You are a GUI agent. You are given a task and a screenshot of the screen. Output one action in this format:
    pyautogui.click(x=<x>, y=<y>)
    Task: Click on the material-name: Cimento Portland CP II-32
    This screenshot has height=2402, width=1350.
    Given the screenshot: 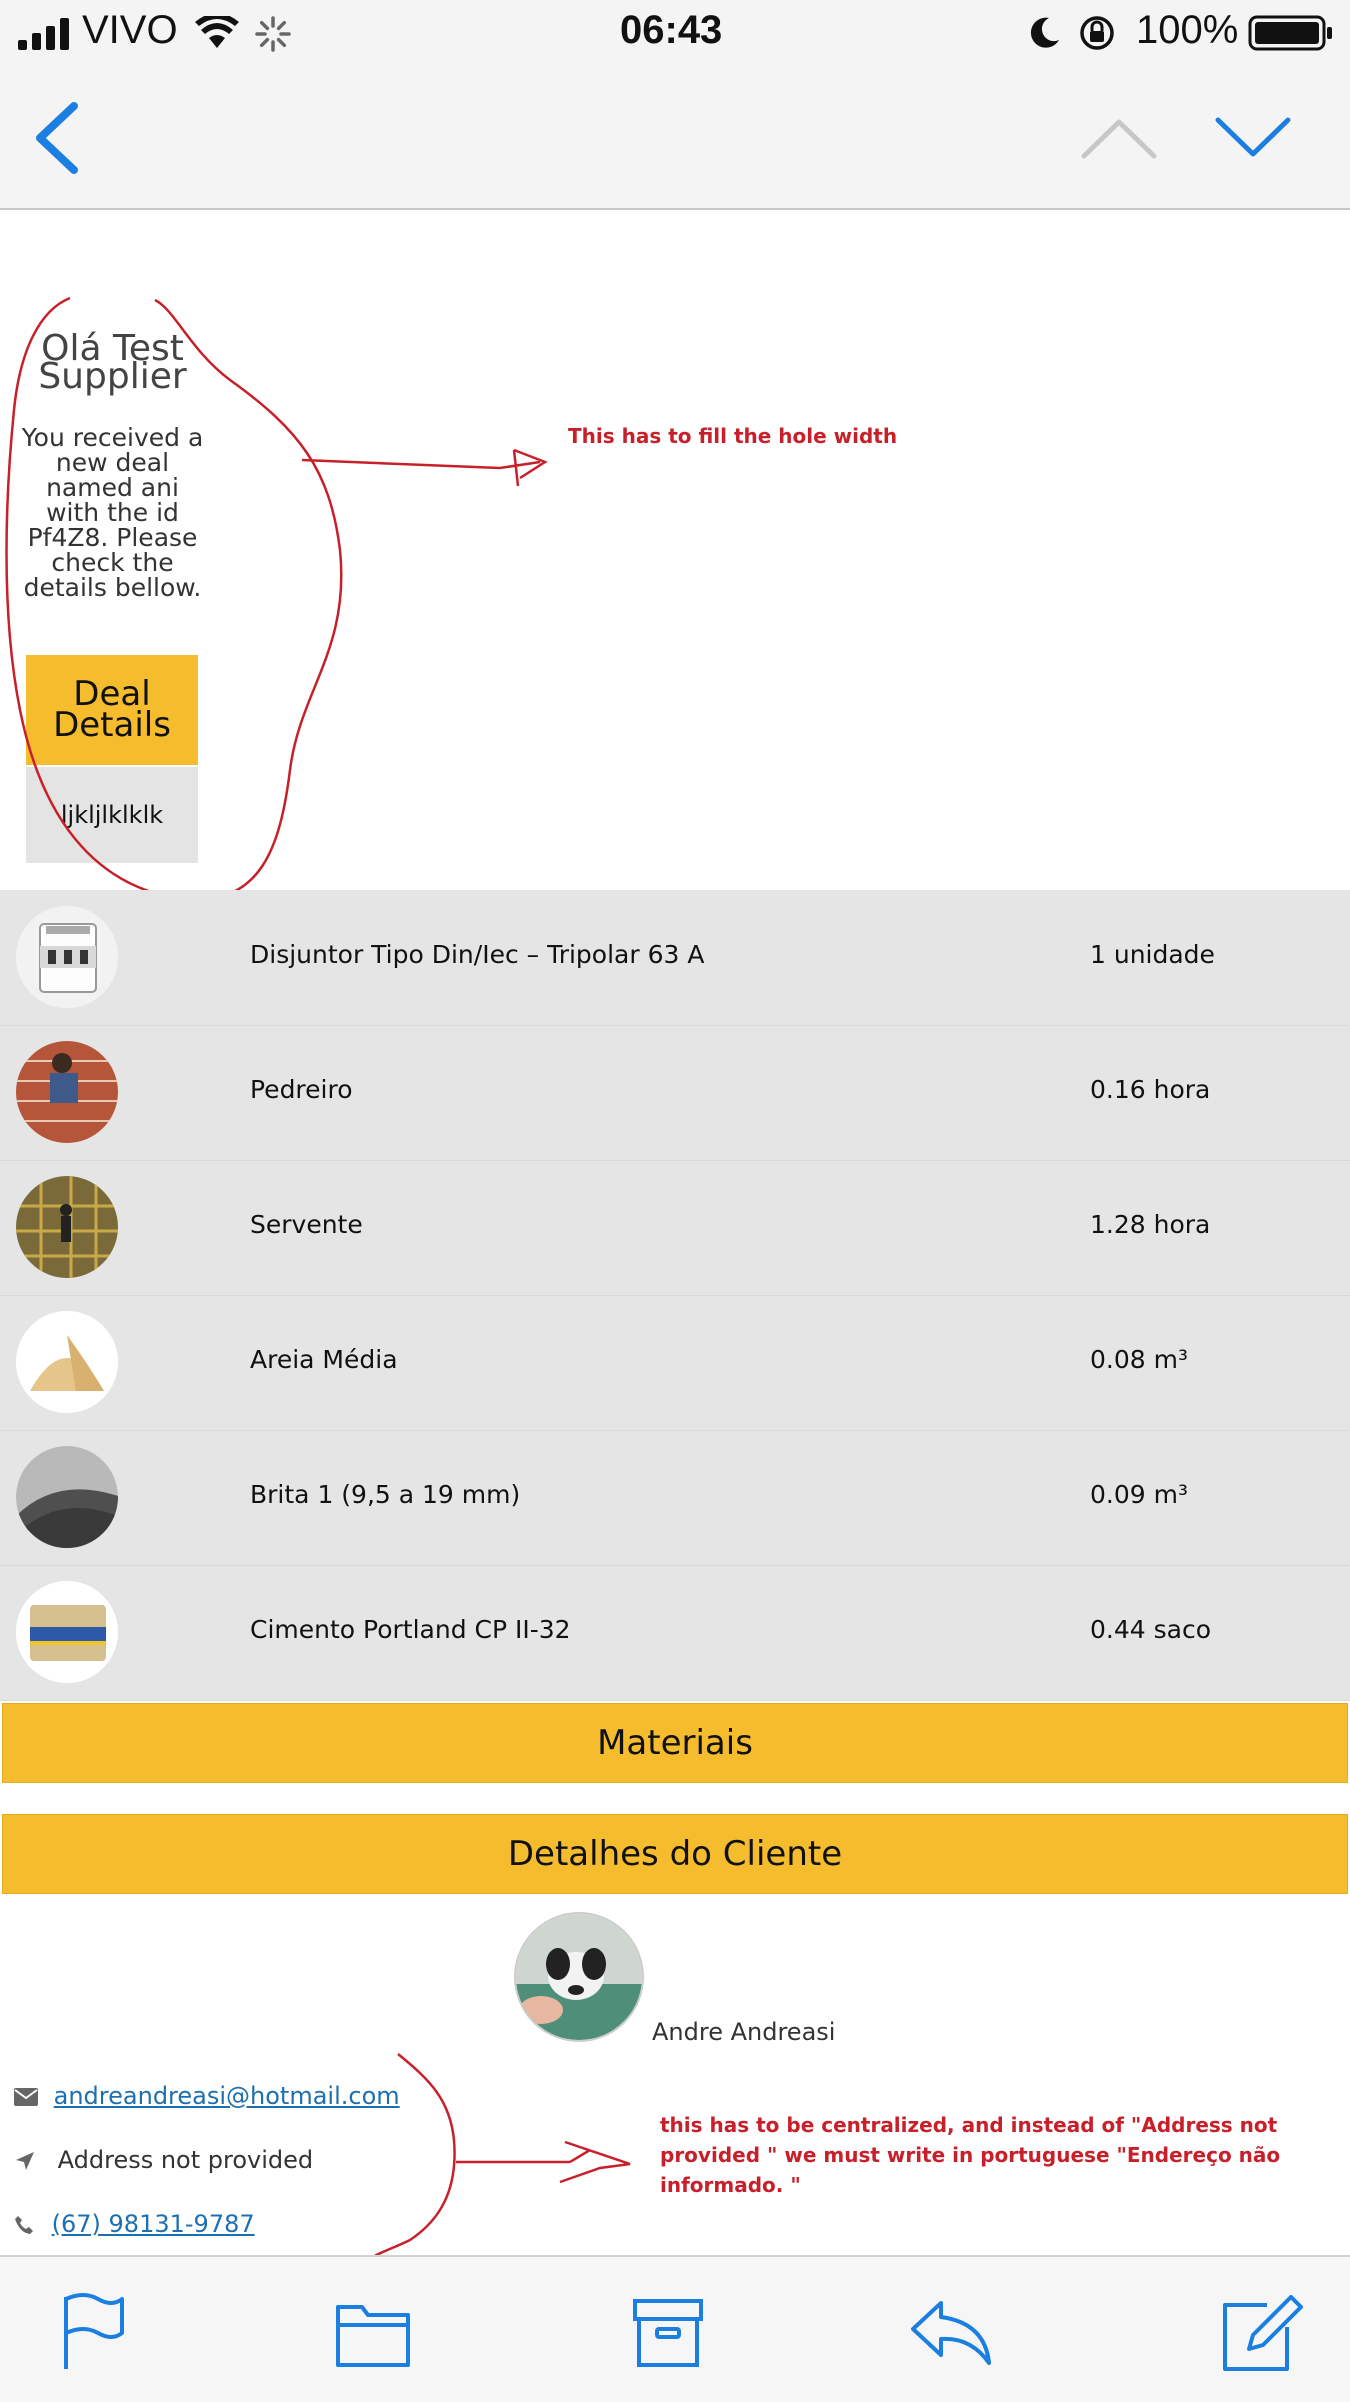 What is the action you would take?
    pyautogui.click(x=410, y=1629)
    